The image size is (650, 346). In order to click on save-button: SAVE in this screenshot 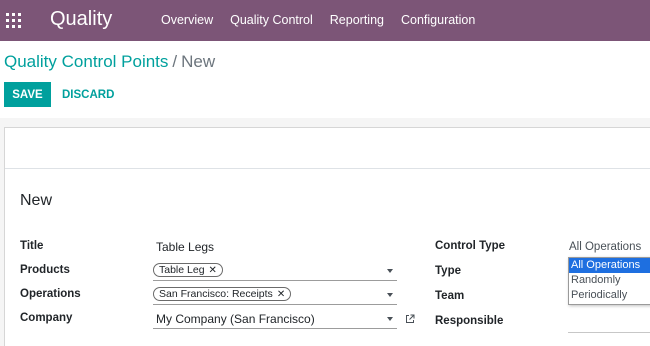, I will do `click(27, 94)`.